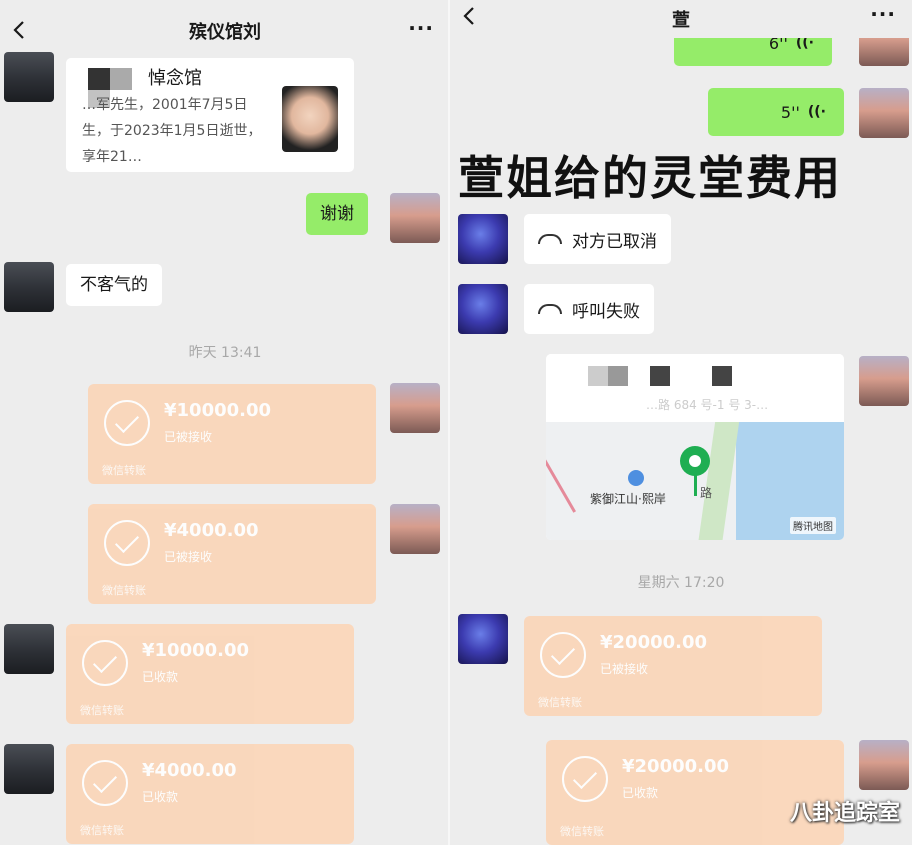  Describe the element at coordinates (175, 78) in the screenshot. I see `memorial-title: 悼念馆` at that location.